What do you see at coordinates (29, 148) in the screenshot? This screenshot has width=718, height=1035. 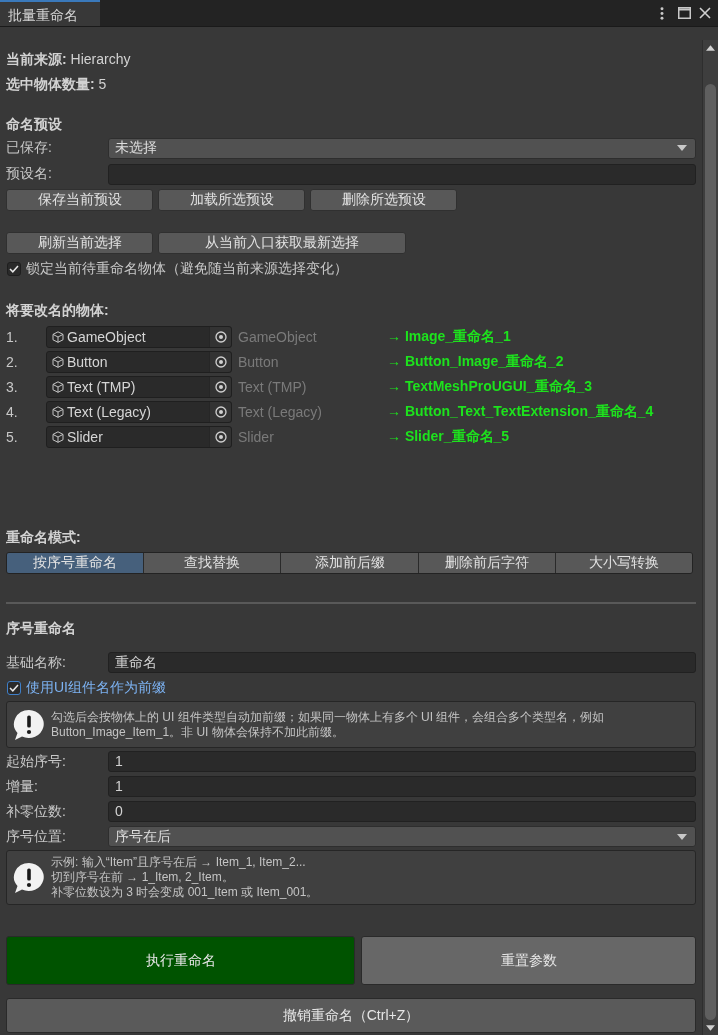 I see `field-label: 已保存:` at bounding box center [29, 148].